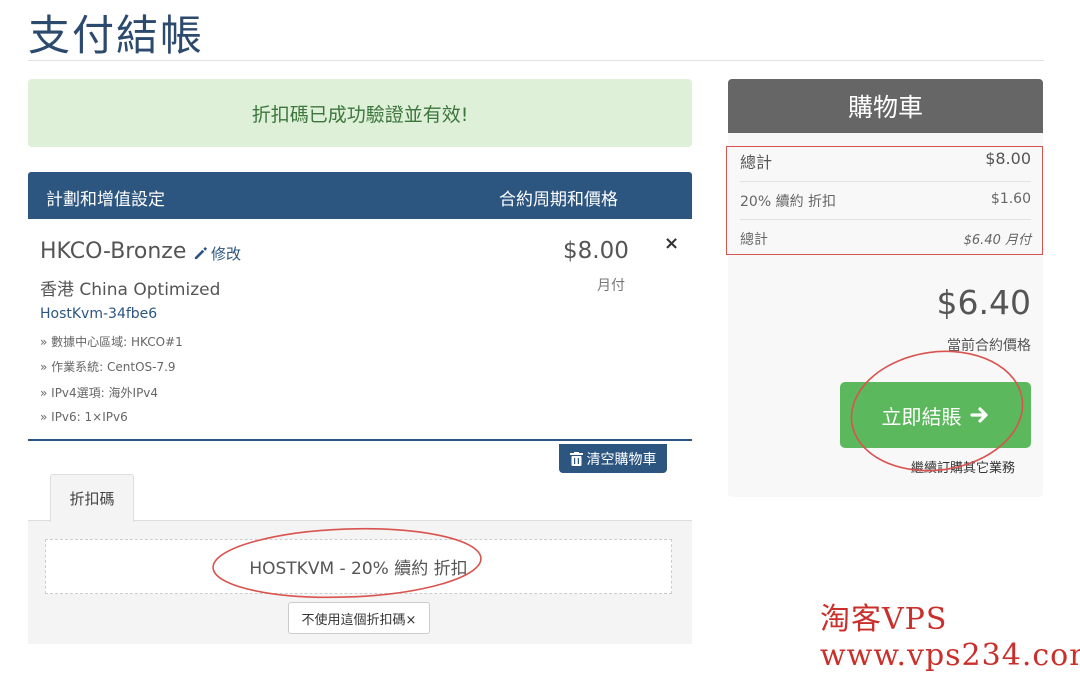  What do you see at coordinates (983, 302) in the screenshot?
I see `total-due-amount: $6.40` at bounding box center [983, 302].